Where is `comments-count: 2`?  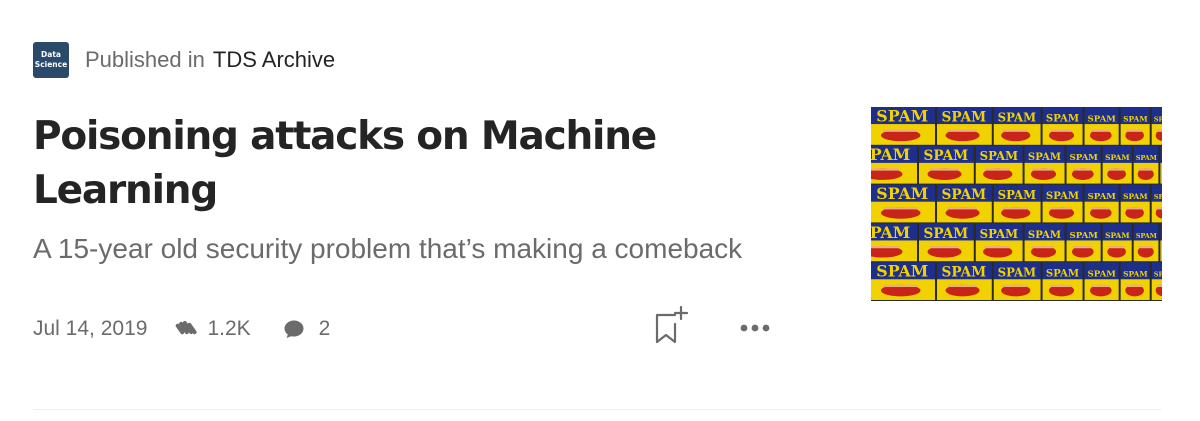 comments-count: 2 is located at coordinates (324, 328).